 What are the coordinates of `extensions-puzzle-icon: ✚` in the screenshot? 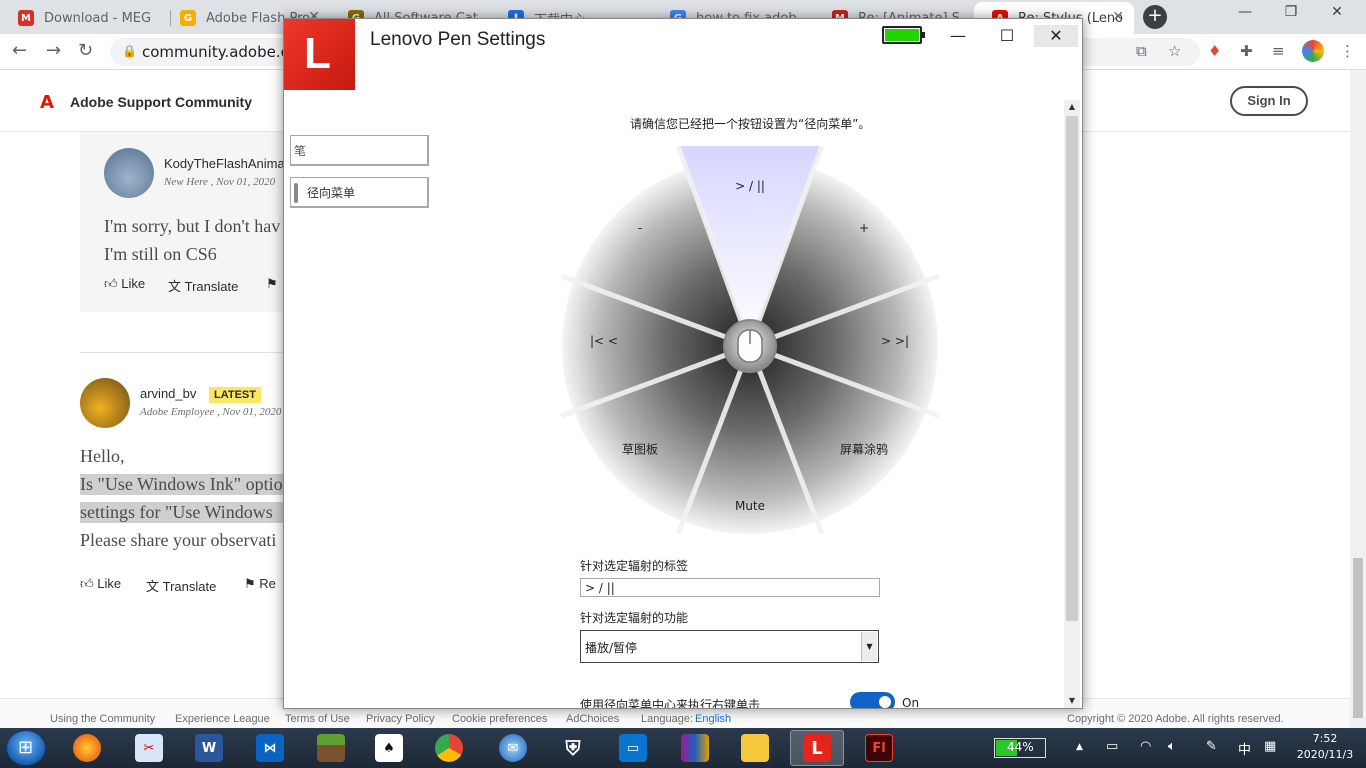 It's located at (1246, 51).